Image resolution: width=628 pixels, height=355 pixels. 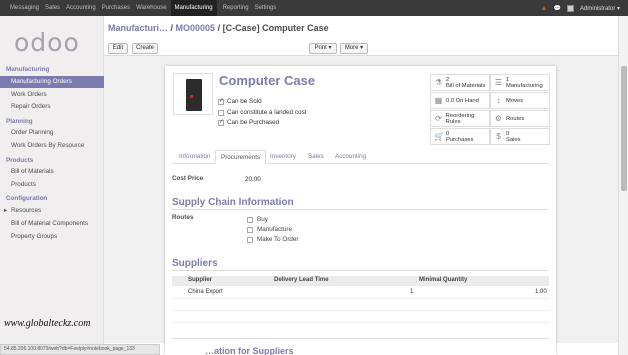 I want to click on sidebar-item-work-orders: Work Orders, so click(x=52, y=95).